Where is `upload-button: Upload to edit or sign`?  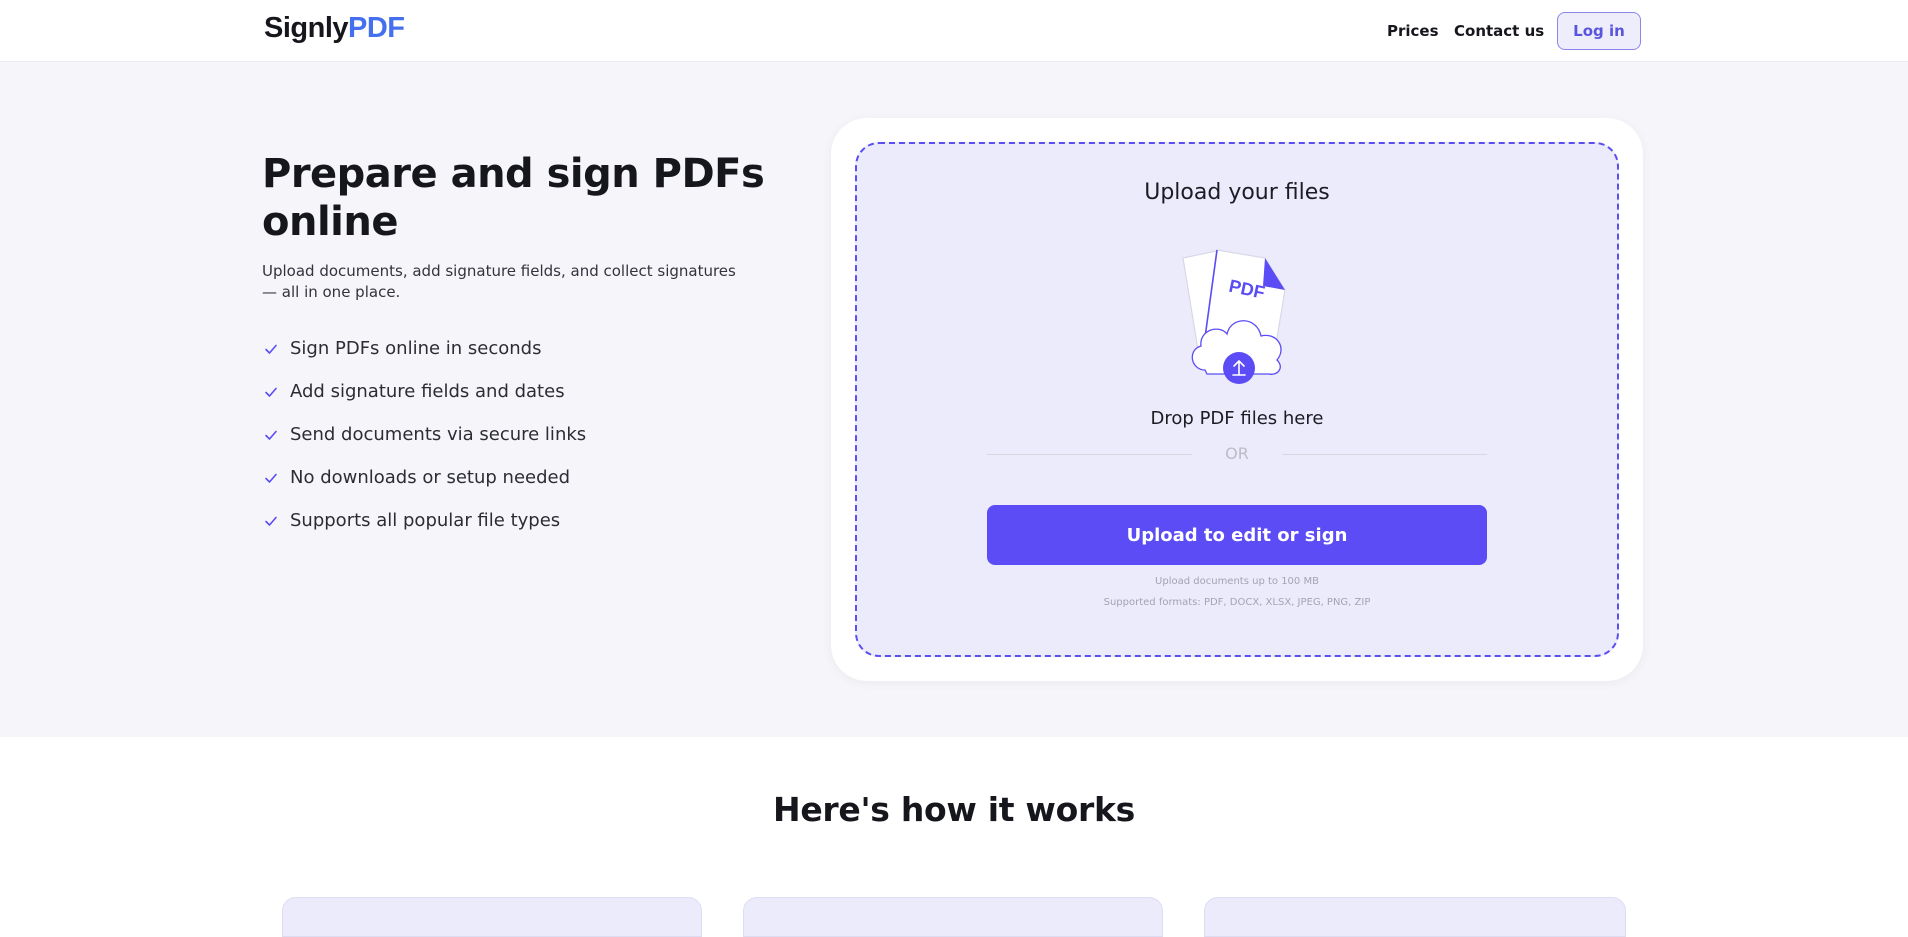 upload-button: Upload to edit or sign is located at coordinates (1237, 535).